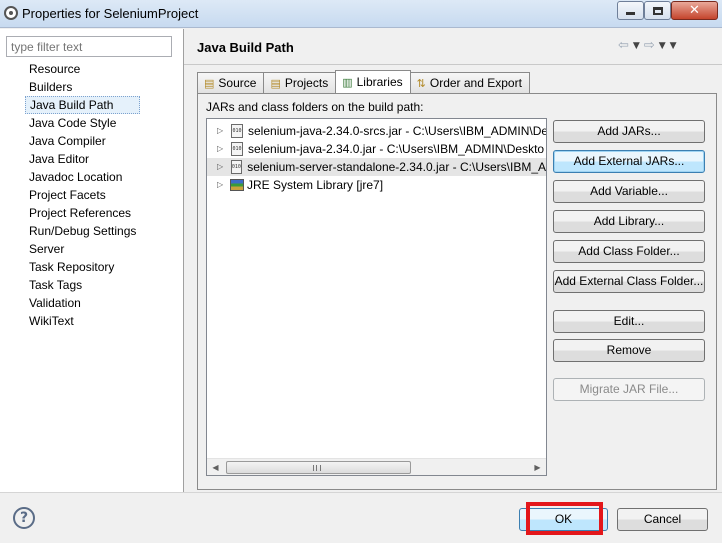 Image resolution: width=722 pixels, height=543 pixels. I want to click on projects-icon: ▤, so click(275, 83).